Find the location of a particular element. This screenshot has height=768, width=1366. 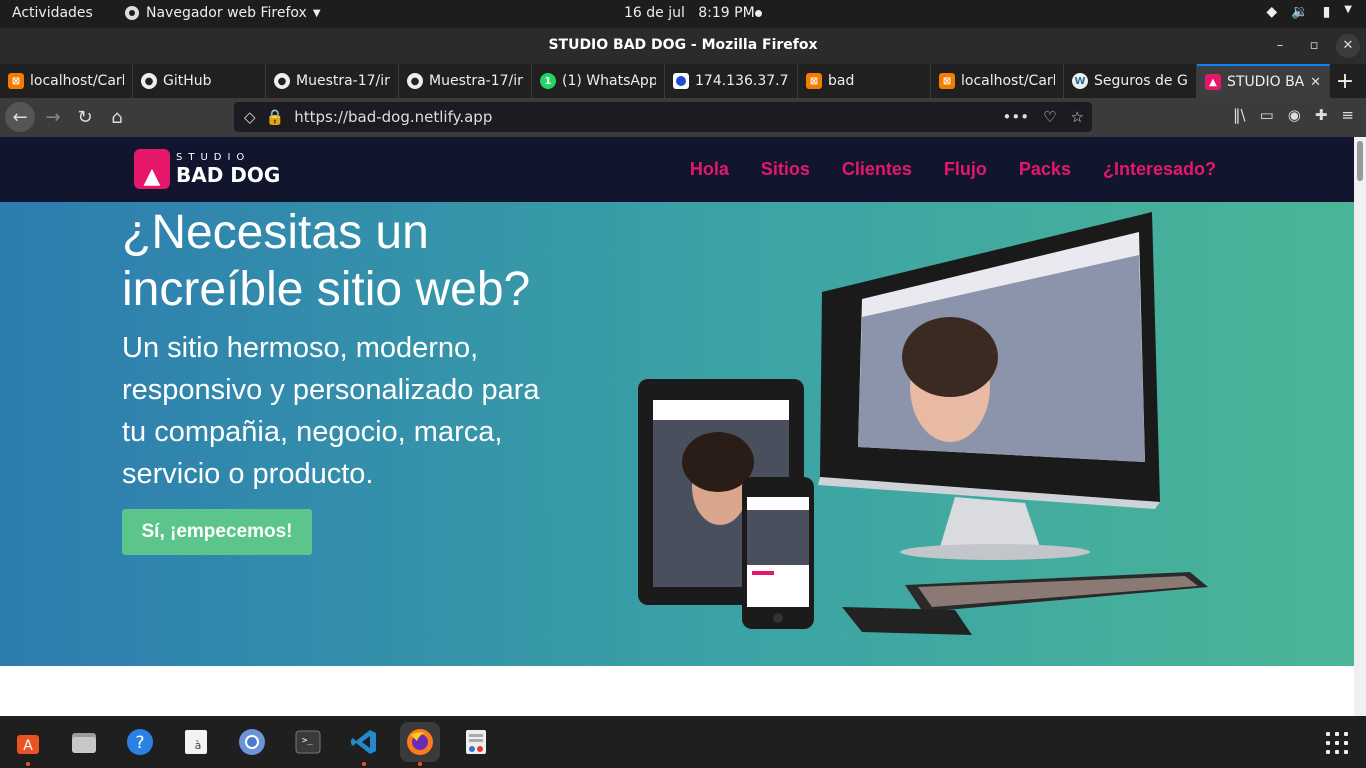

phone-flat-illustration is located at coordinates (907, 621).